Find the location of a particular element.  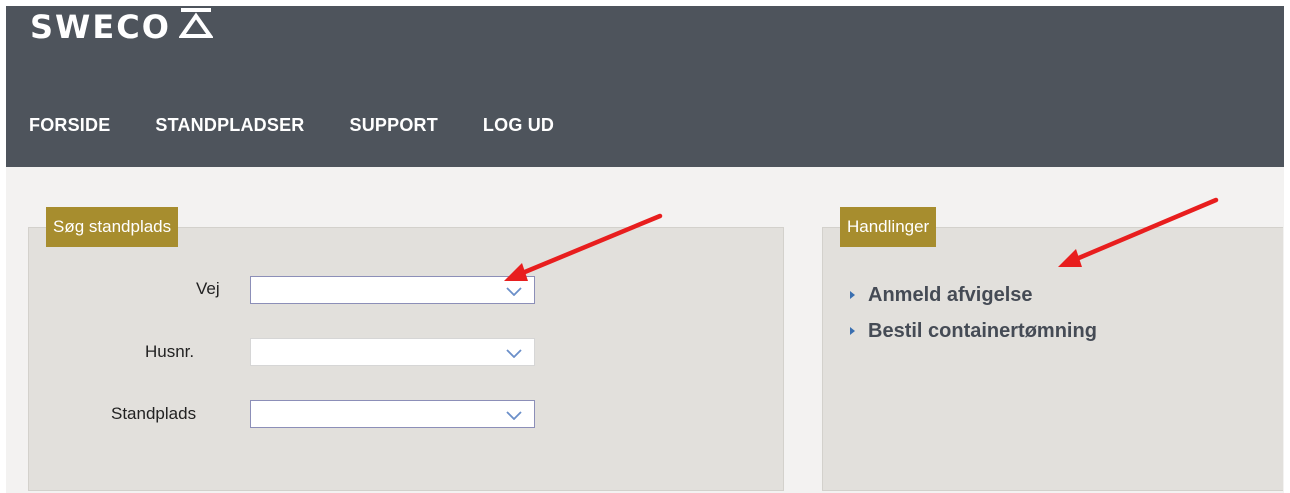

nav-item-log-ud: LOG UD is located at coordinates (518, 125).